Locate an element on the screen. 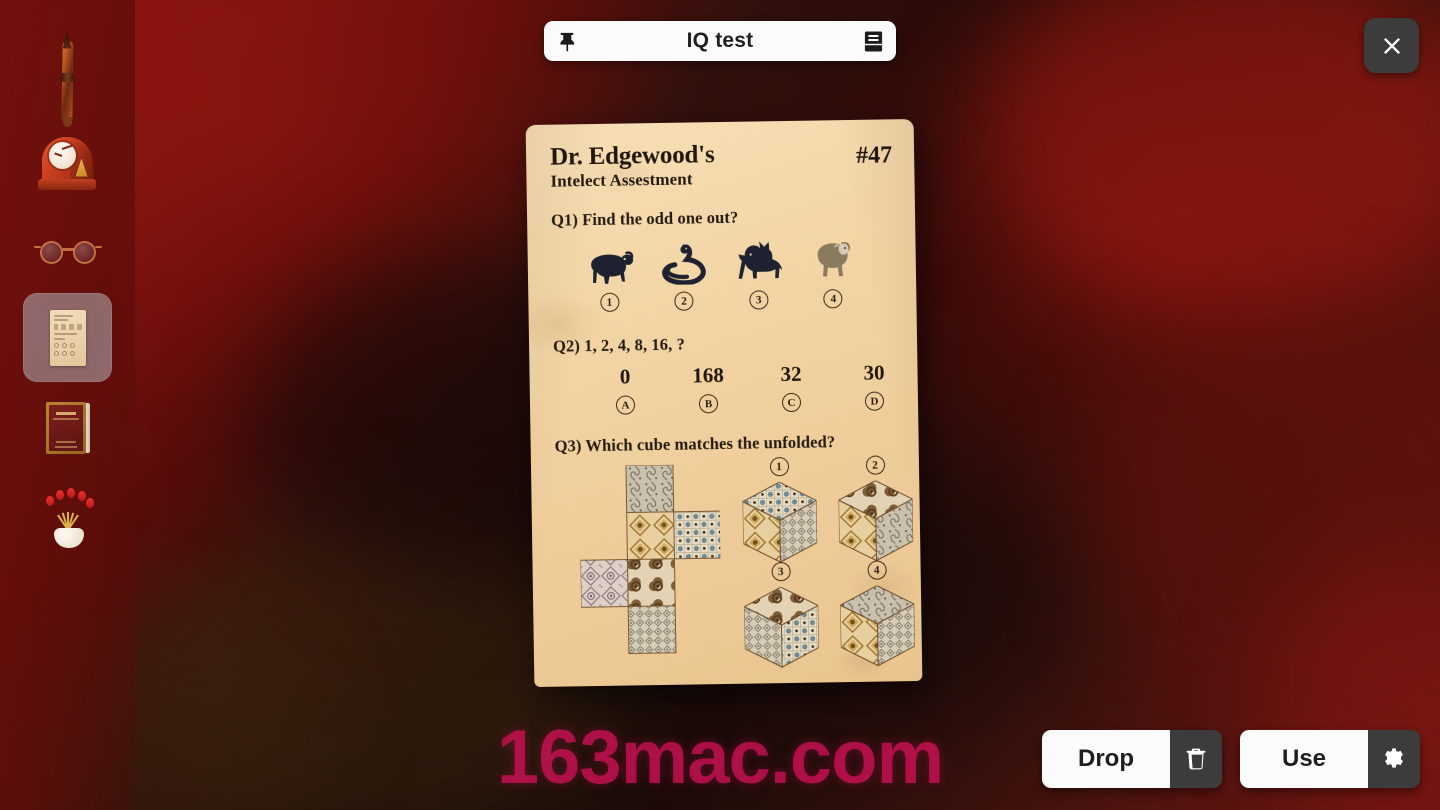  document-title: Dr. Edgewood's is located at coordinates (632, 156).